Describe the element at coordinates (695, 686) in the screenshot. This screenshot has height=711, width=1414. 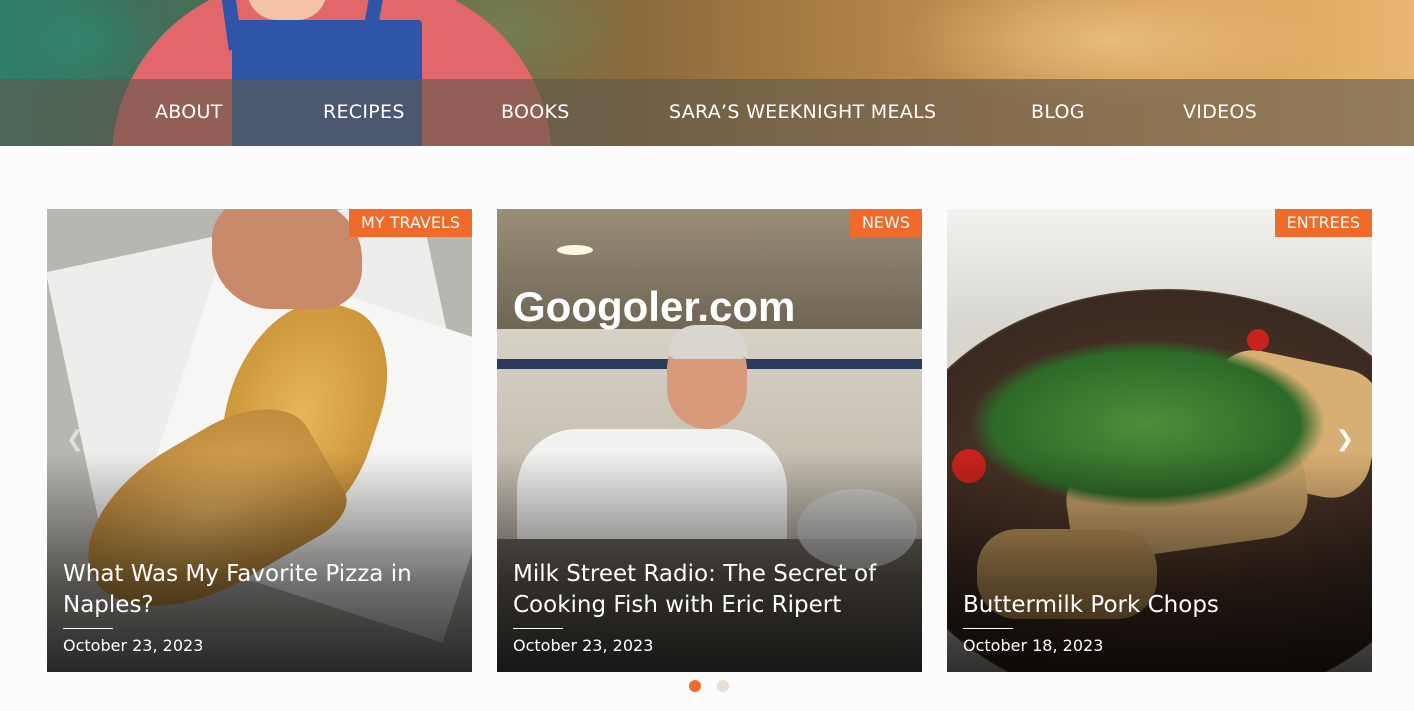
I see `carousel-dot-active` at that location.